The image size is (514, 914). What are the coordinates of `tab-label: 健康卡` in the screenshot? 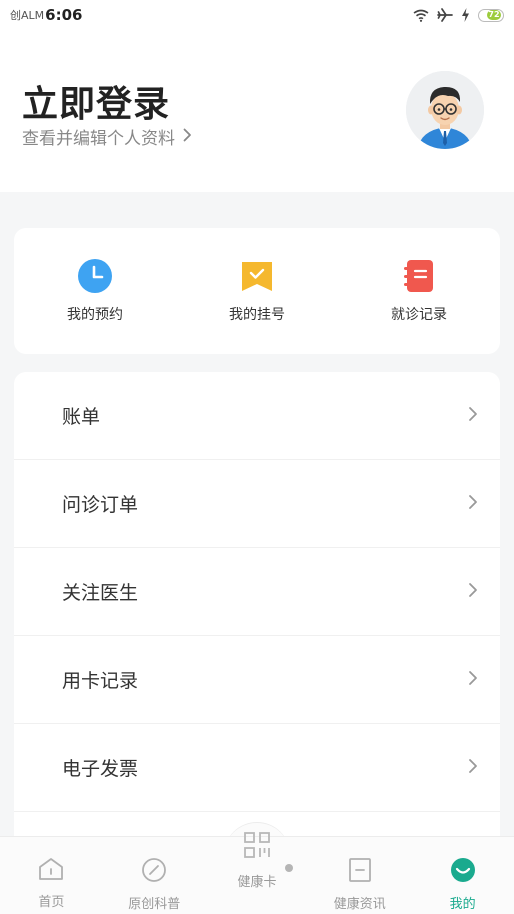 It's located at (257, 882).